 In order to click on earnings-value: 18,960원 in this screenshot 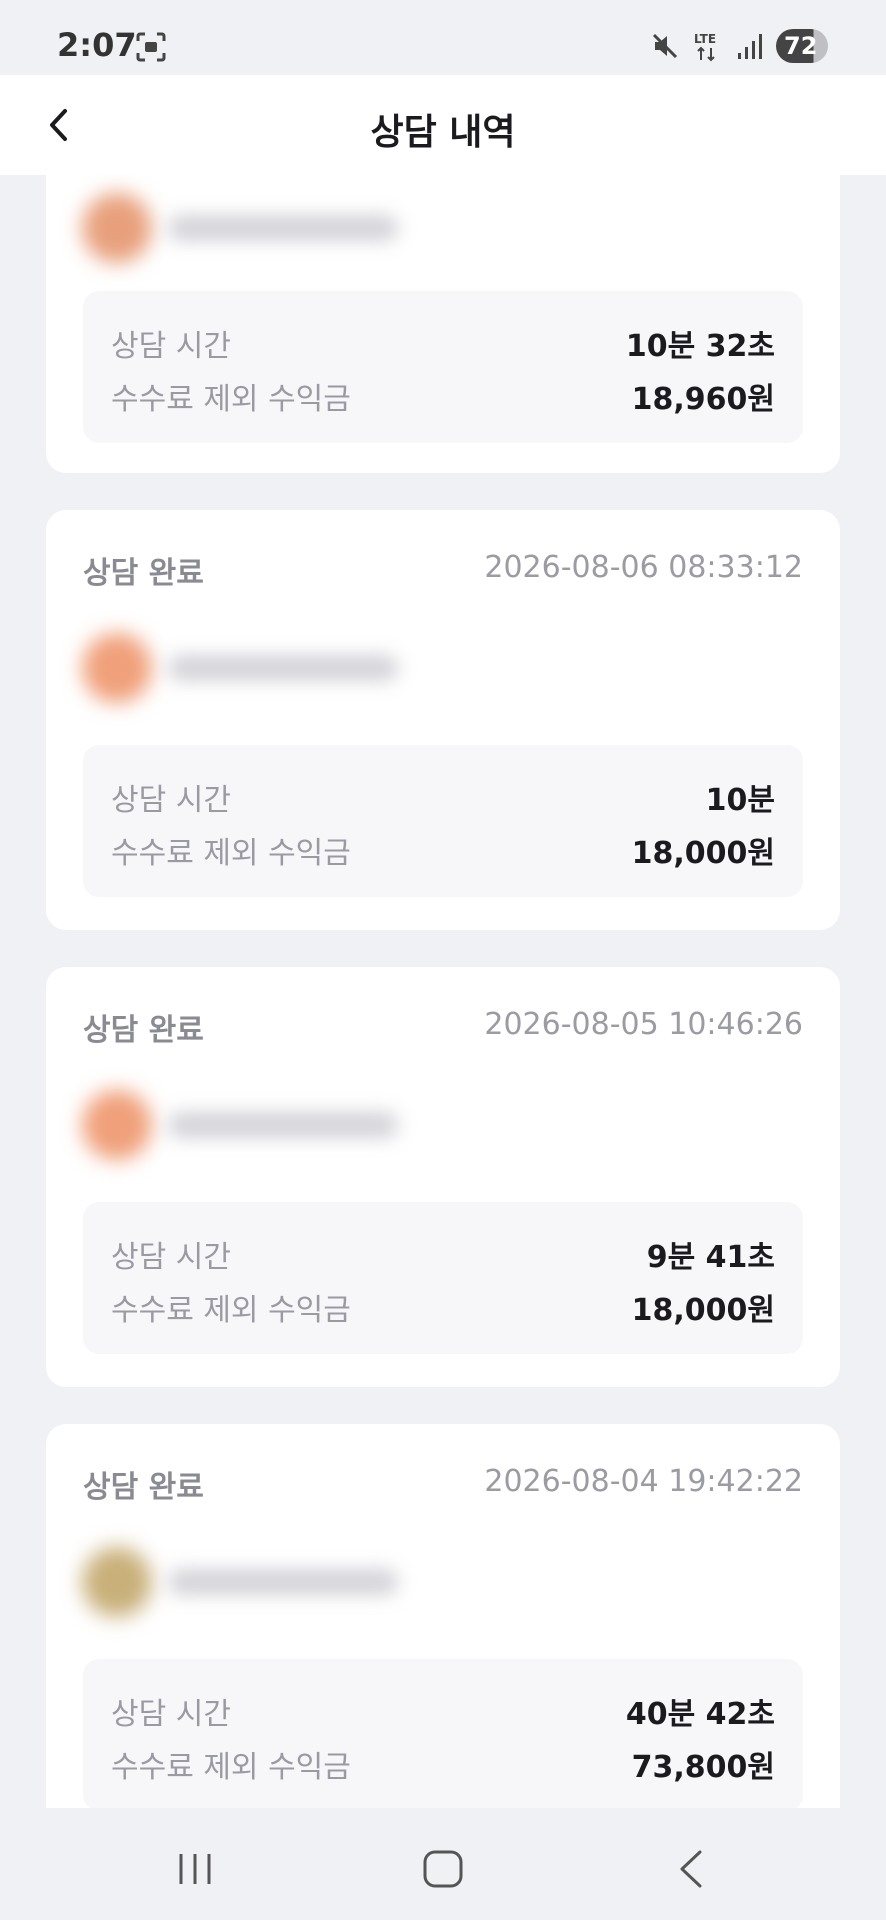, I will do `click(703, 399)`.